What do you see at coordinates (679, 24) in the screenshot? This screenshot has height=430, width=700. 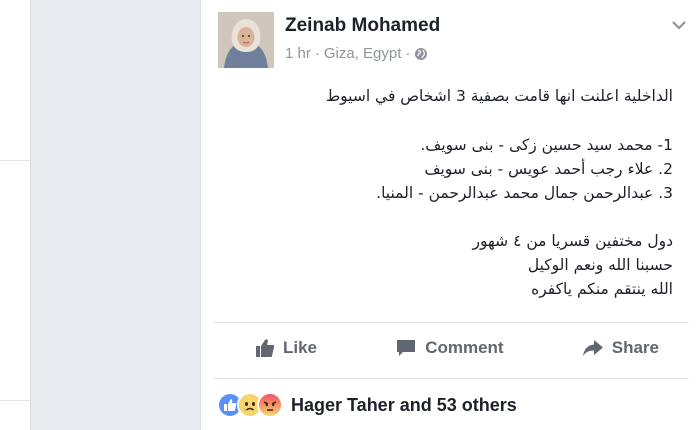 I see `chevron-down-icon` at bounding box center [679, 24].